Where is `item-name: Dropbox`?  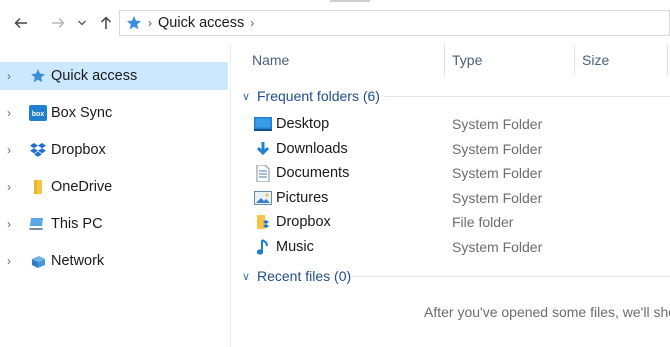
item-name: Dropbox is located at coordinates (303, 222).